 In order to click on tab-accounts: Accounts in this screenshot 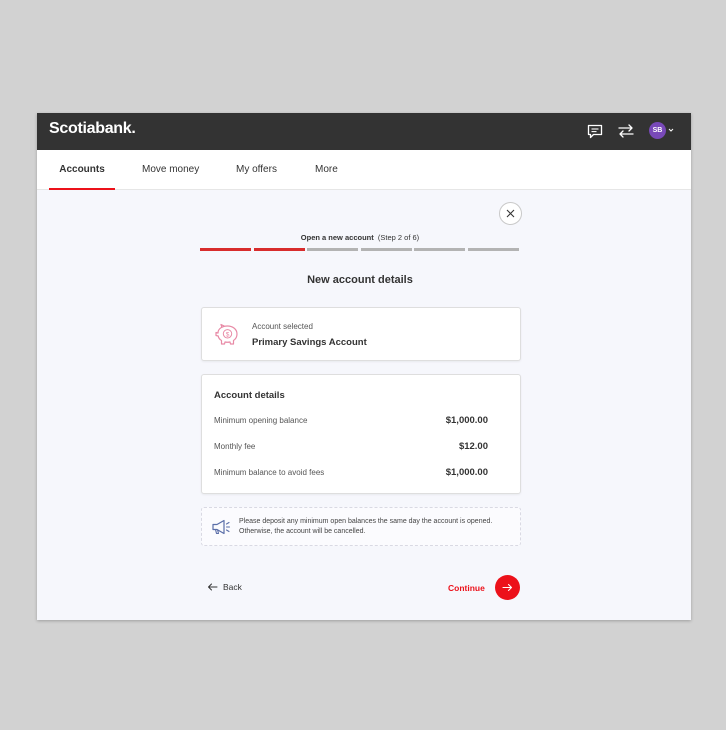, I will do `click(82, 170)`.